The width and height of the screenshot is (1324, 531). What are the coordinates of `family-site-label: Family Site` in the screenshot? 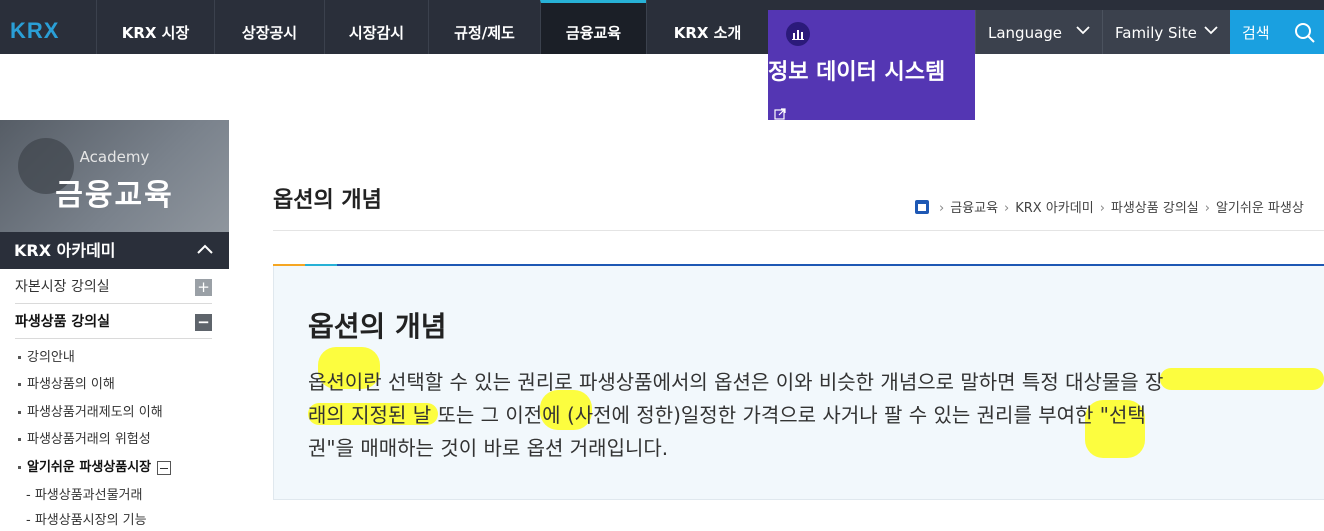 It's located at (1156, 33).